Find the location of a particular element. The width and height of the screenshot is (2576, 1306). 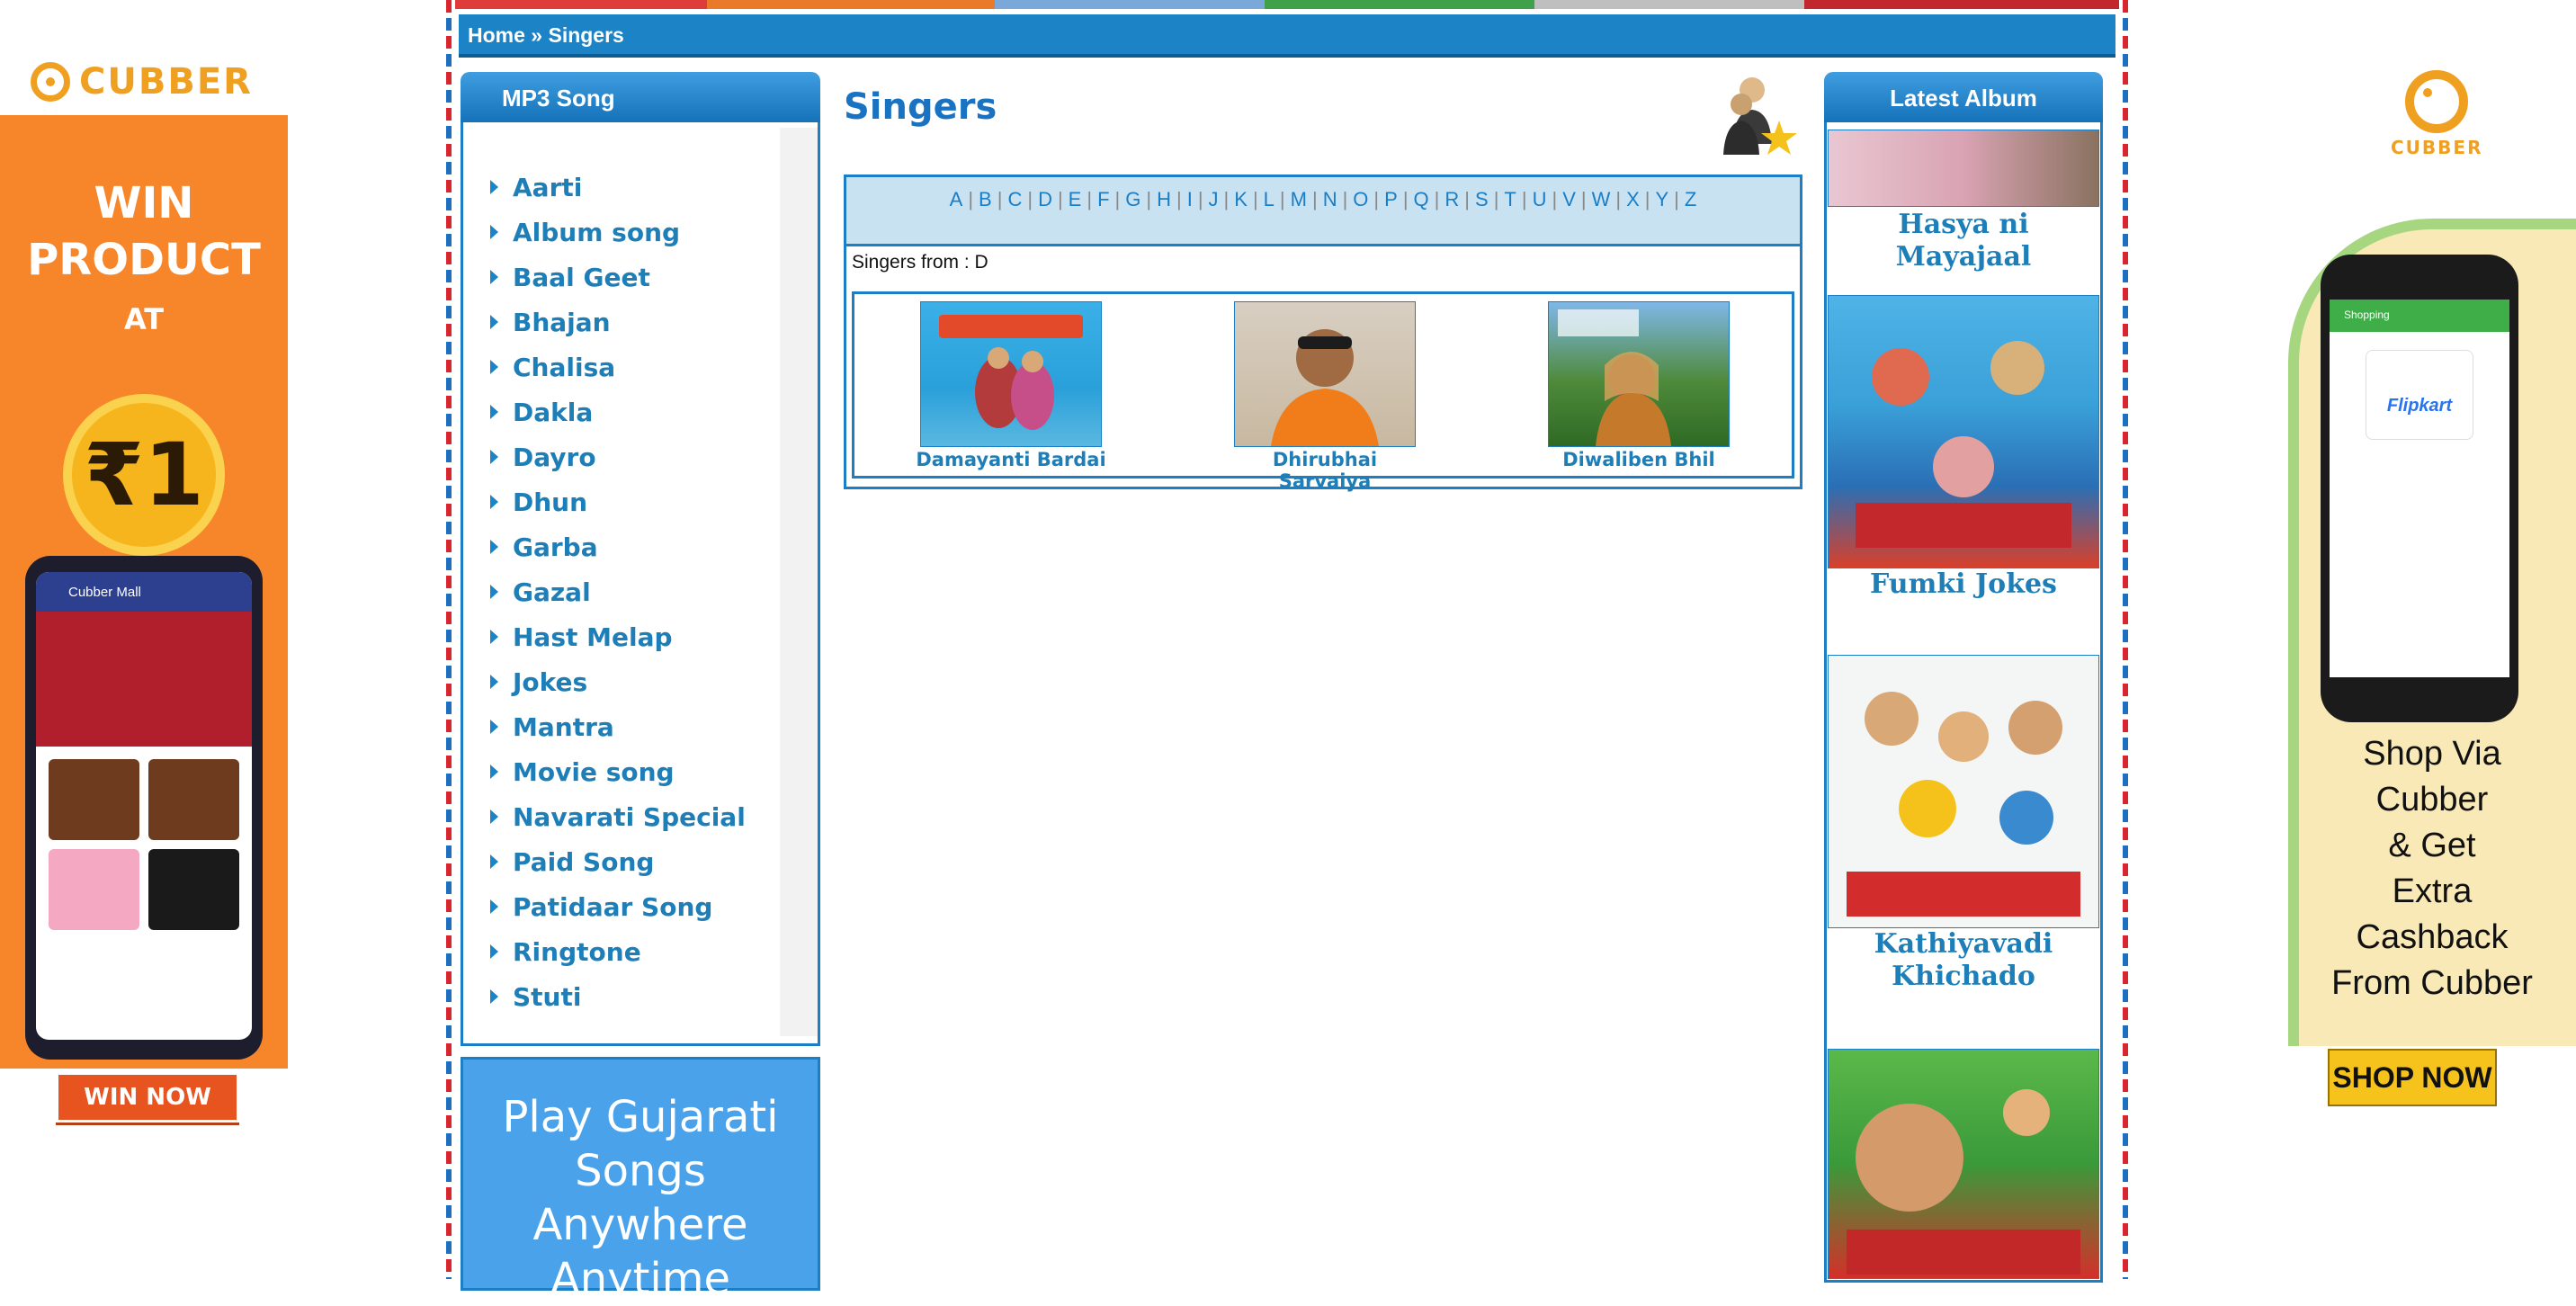

menu-link: Ringtone is located at coordinates (577, 952).